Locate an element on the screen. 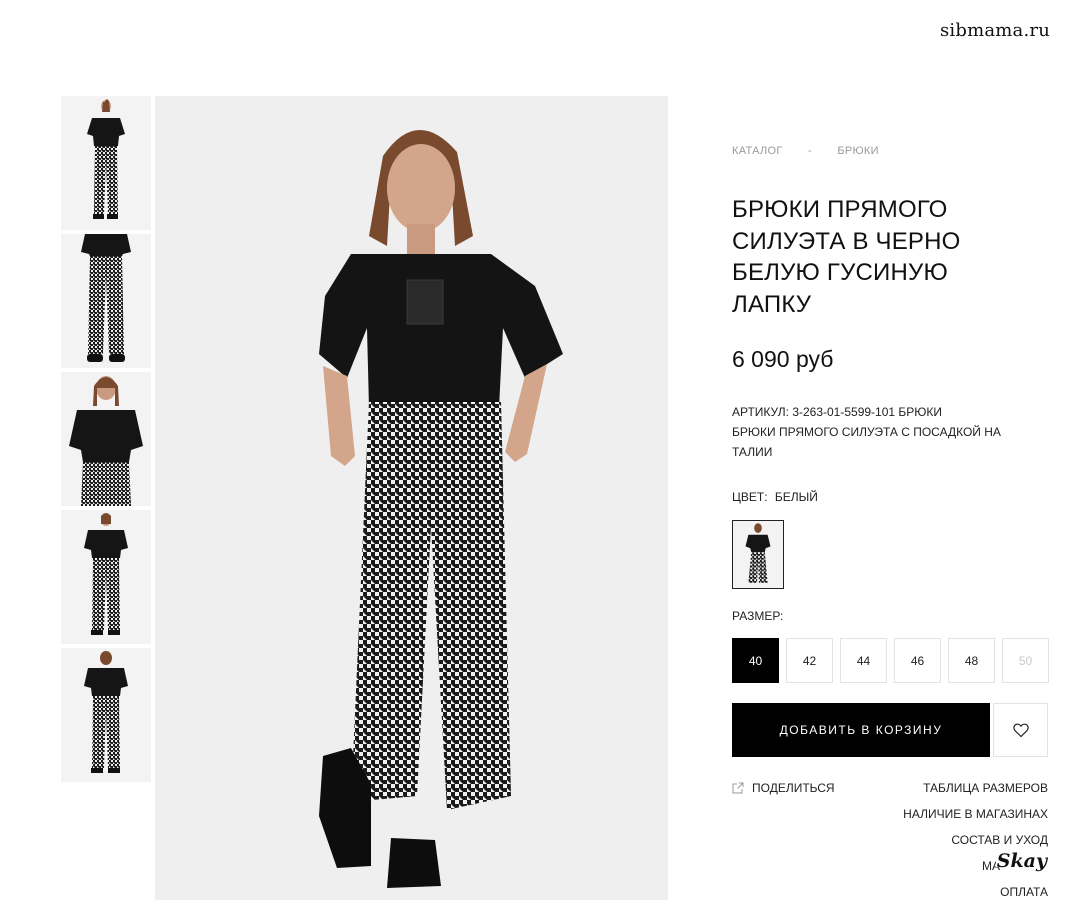  color-label-text: ЦВЕТ: is located at coordinates (750, 497).